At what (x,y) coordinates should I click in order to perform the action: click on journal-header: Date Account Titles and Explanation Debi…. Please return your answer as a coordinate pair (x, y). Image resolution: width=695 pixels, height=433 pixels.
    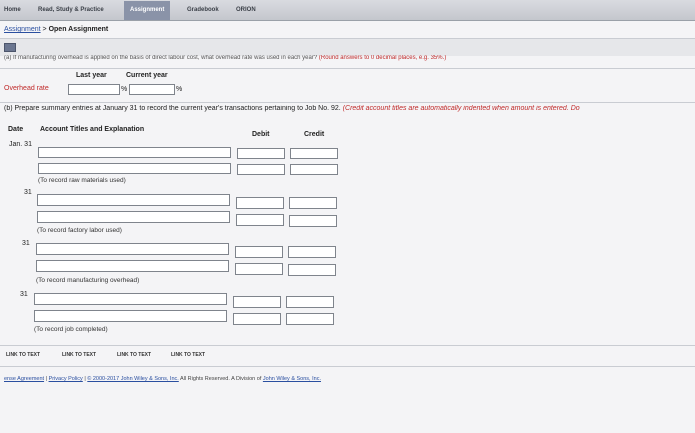
    Looking at the image, I should click on (174, 132).